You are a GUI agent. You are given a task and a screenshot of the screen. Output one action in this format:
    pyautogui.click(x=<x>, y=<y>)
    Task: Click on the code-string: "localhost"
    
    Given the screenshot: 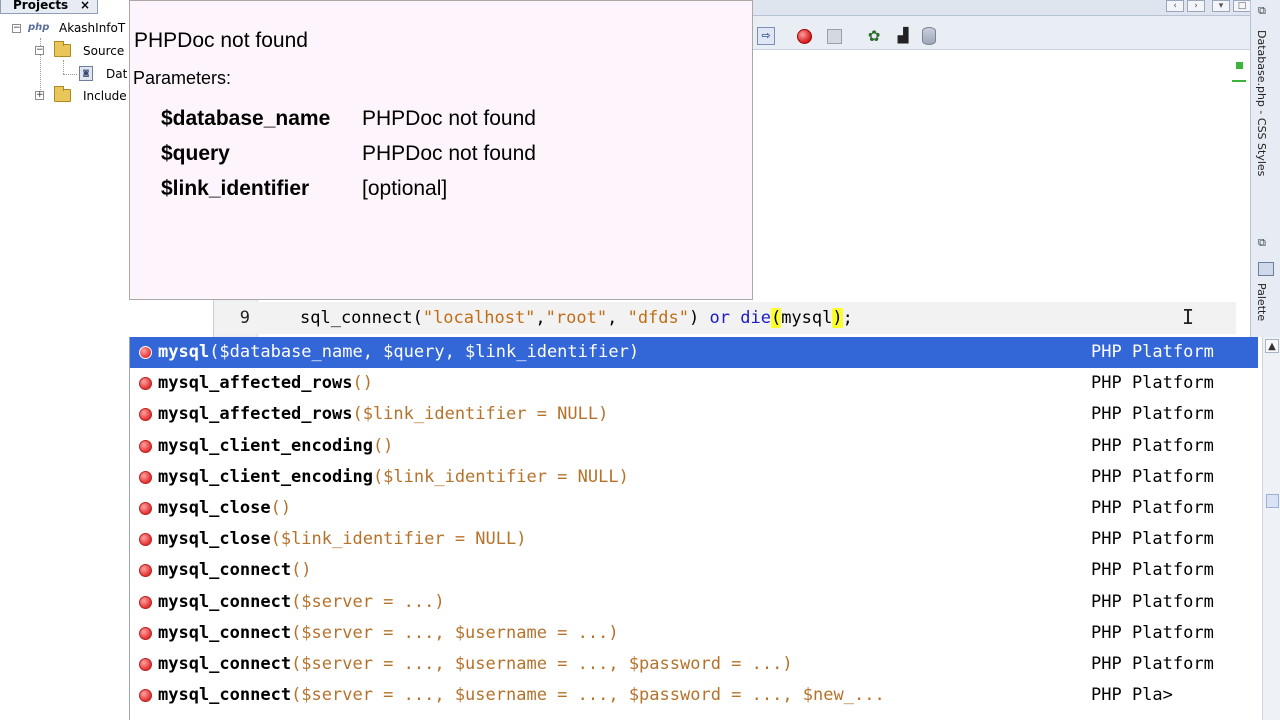 What is the action you would take?
    pyautogui.click(x=479, y=318)
    